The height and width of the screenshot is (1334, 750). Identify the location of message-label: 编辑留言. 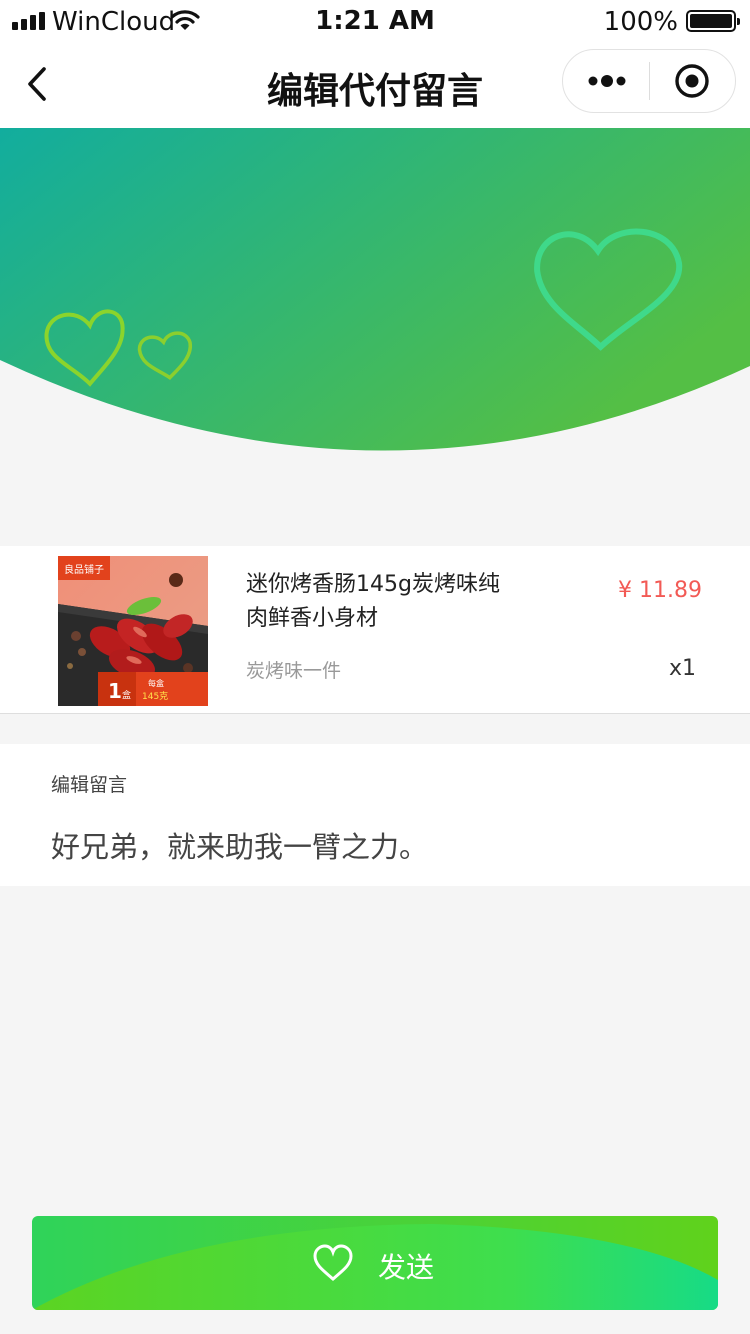
(89, 785).